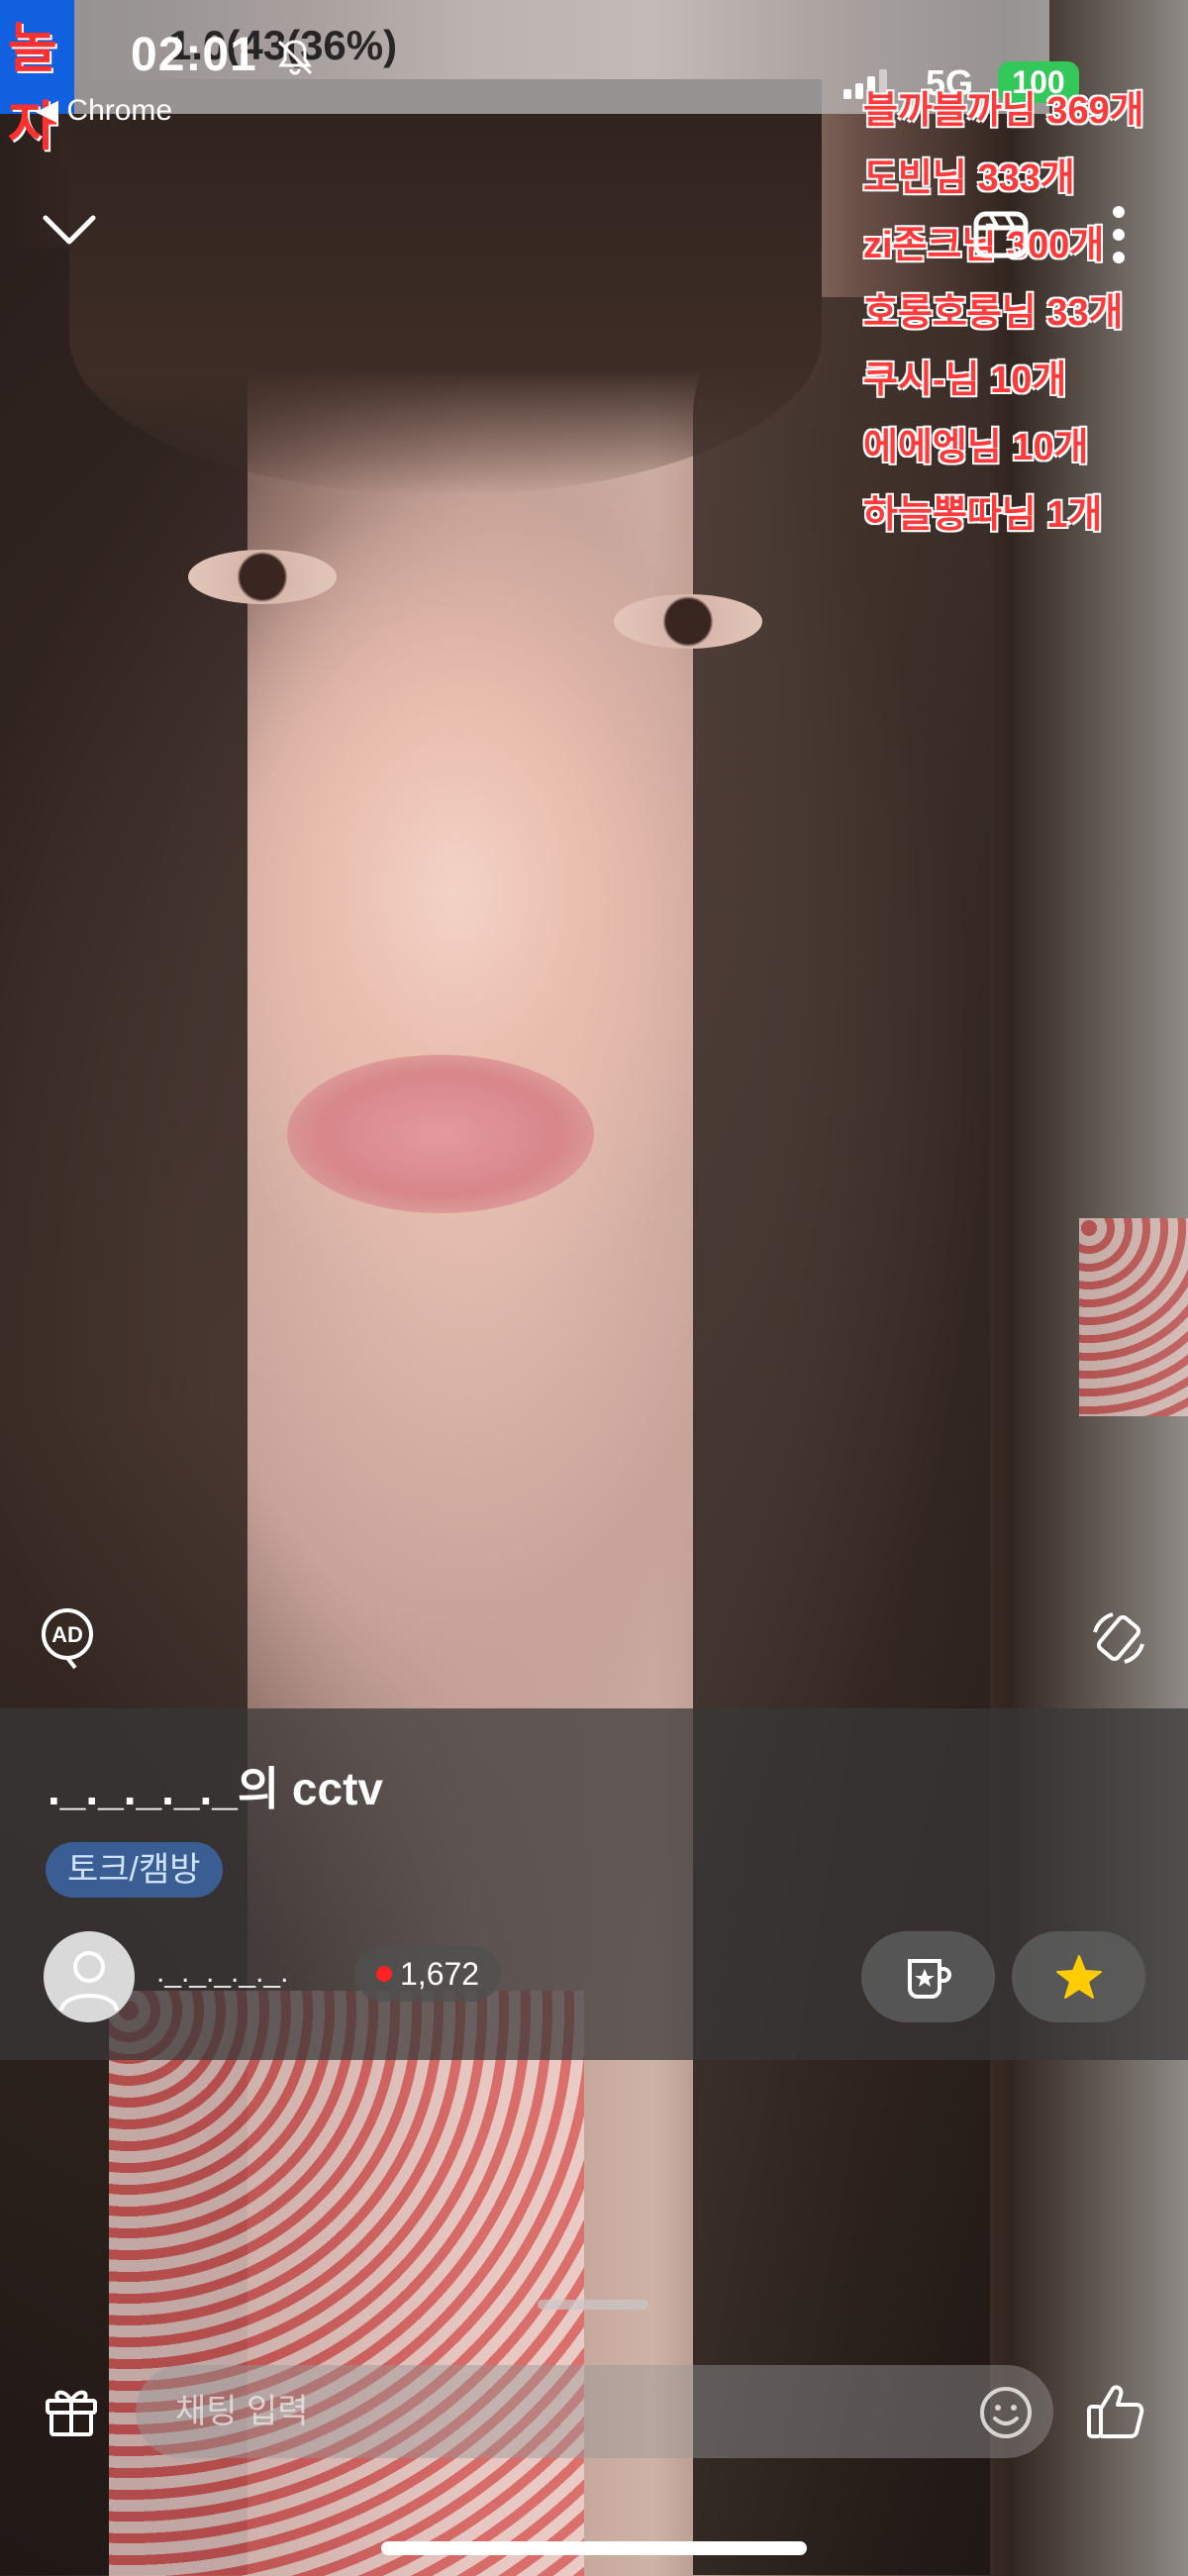  I want to click on svg-text: AD, so click(67, 1634).